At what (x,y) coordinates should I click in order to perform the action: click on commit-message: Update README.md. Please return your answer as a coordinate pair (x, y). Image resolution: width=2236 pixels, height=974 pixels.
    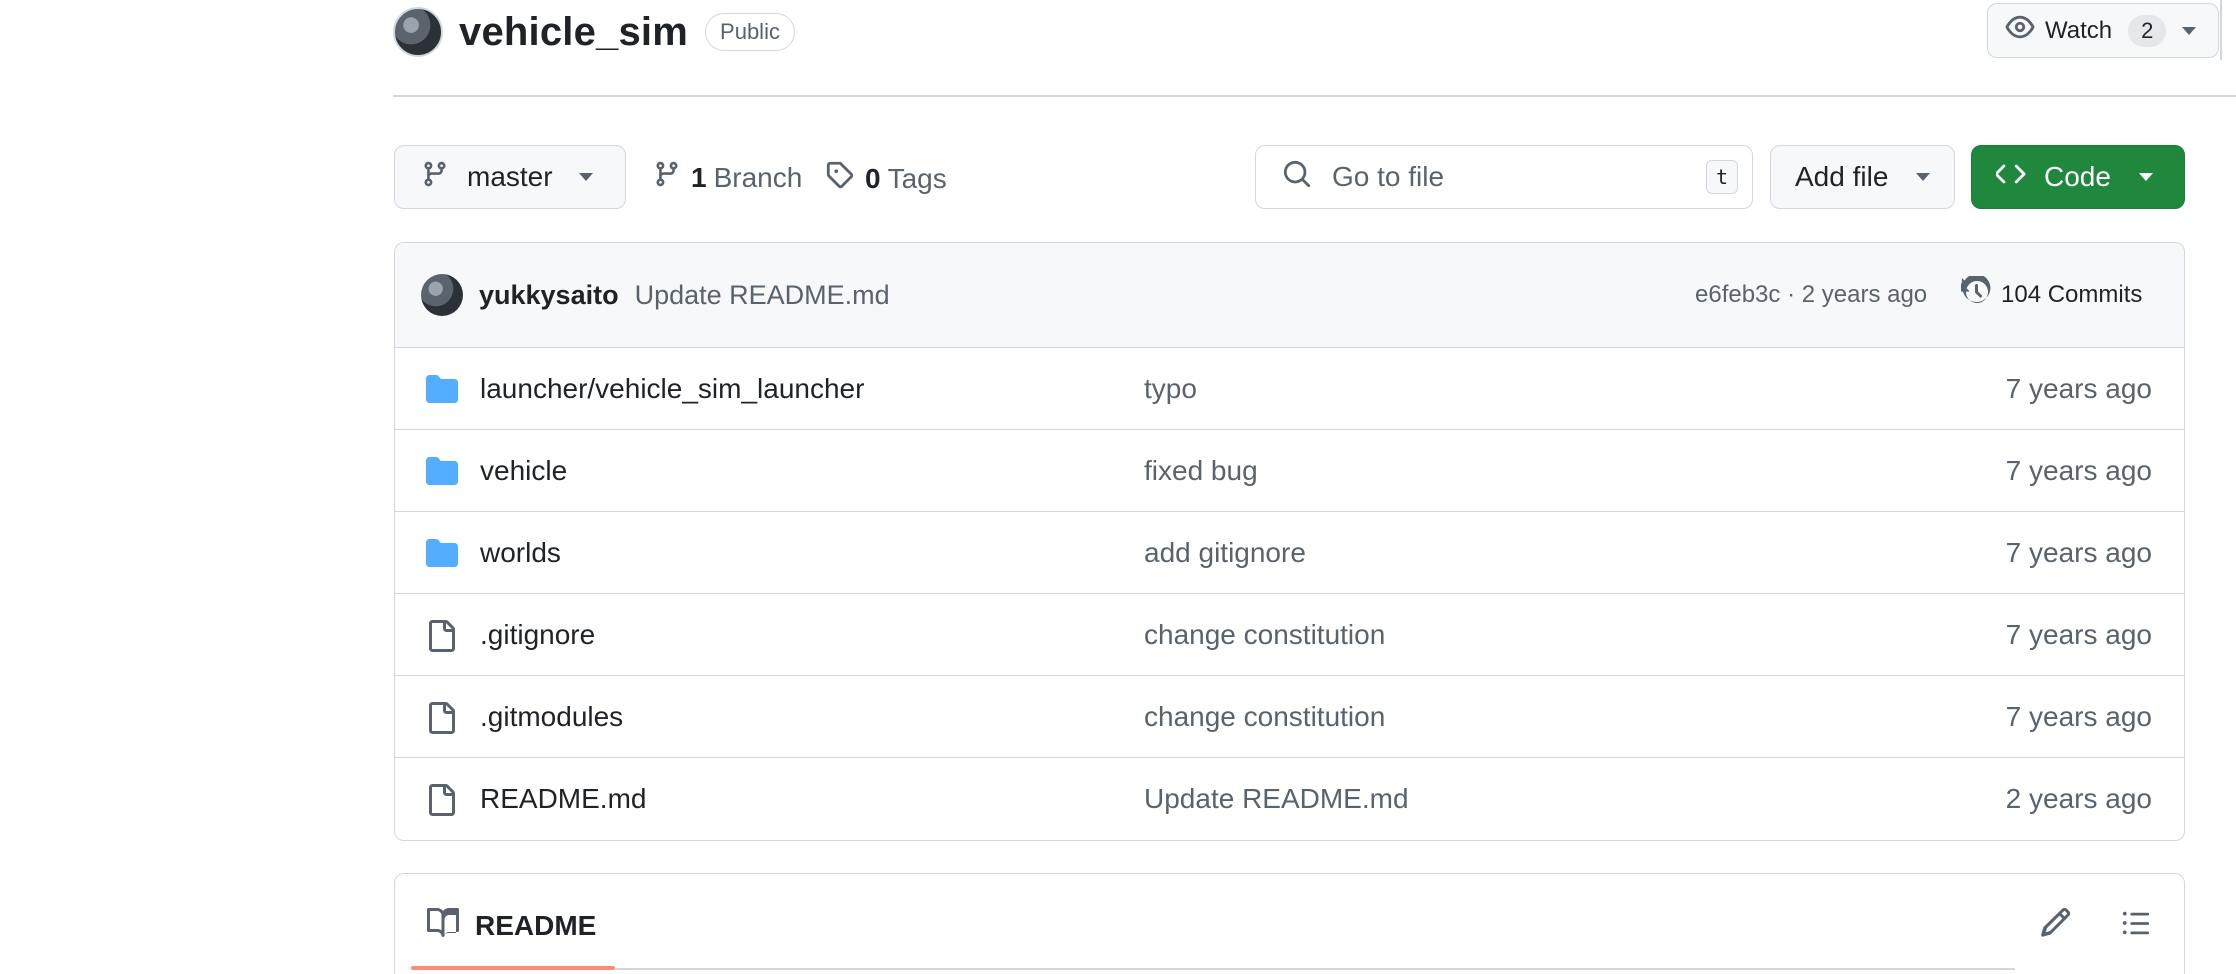
    Looking at the image, I should click on (762, 295).